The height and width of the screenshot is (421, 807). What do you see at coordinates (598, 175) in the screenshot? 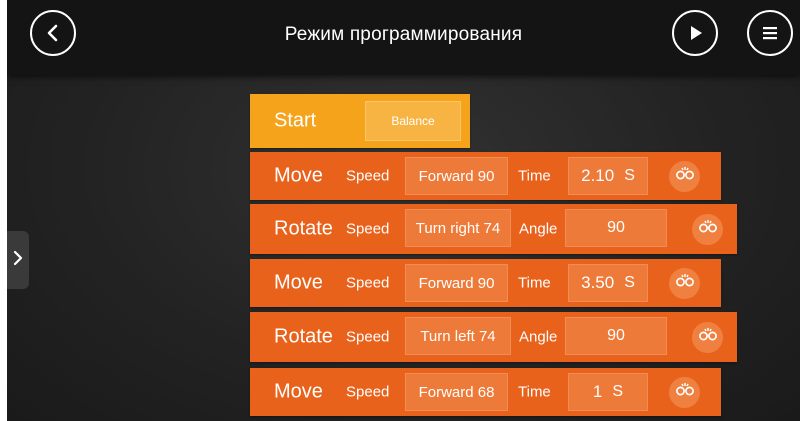
I see `time-value: 2.10` at bounding box center [598, 175].